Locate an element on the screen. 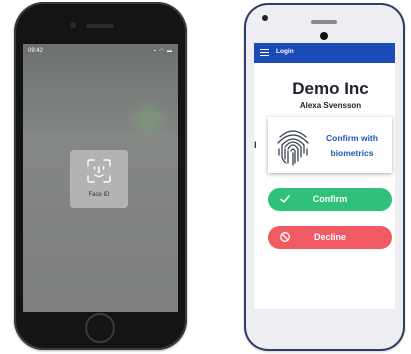 The height and width of the screenshot is (354, 411). decline-button-label: Decline is located at coordinates (329, 237).